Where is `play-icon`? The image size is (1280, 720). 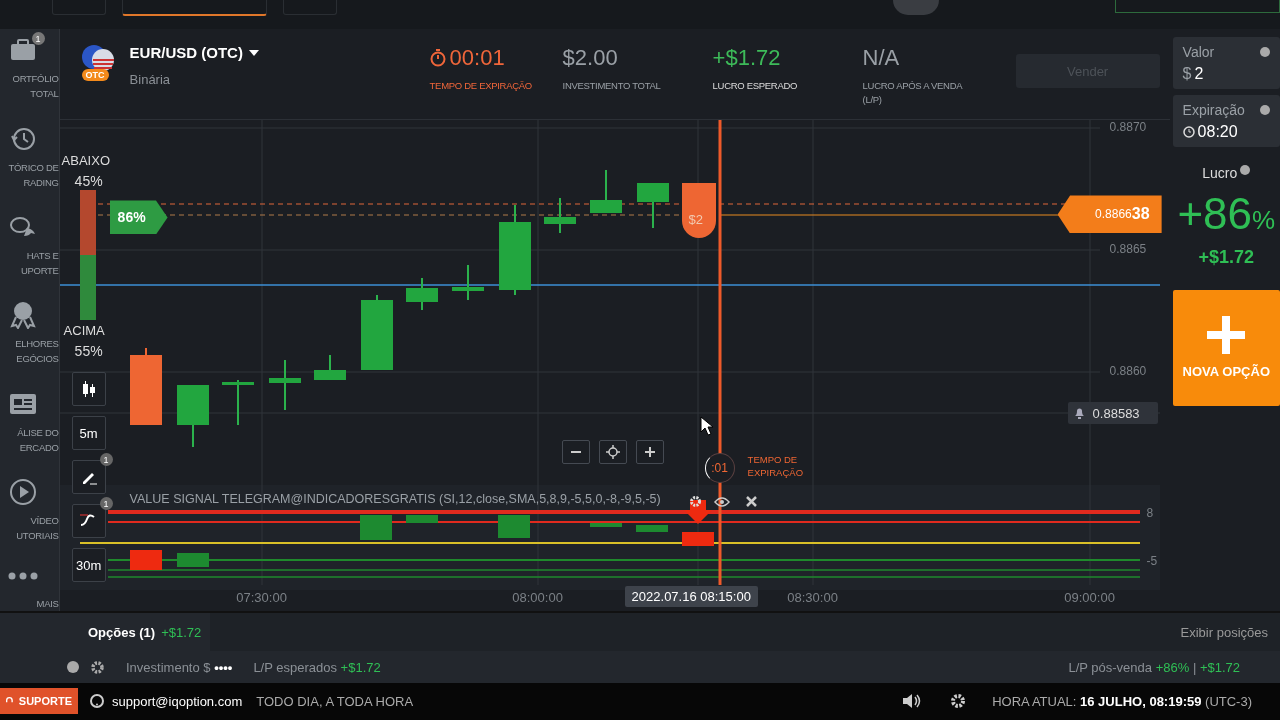
play-icon is located at coordinates (22, 492).